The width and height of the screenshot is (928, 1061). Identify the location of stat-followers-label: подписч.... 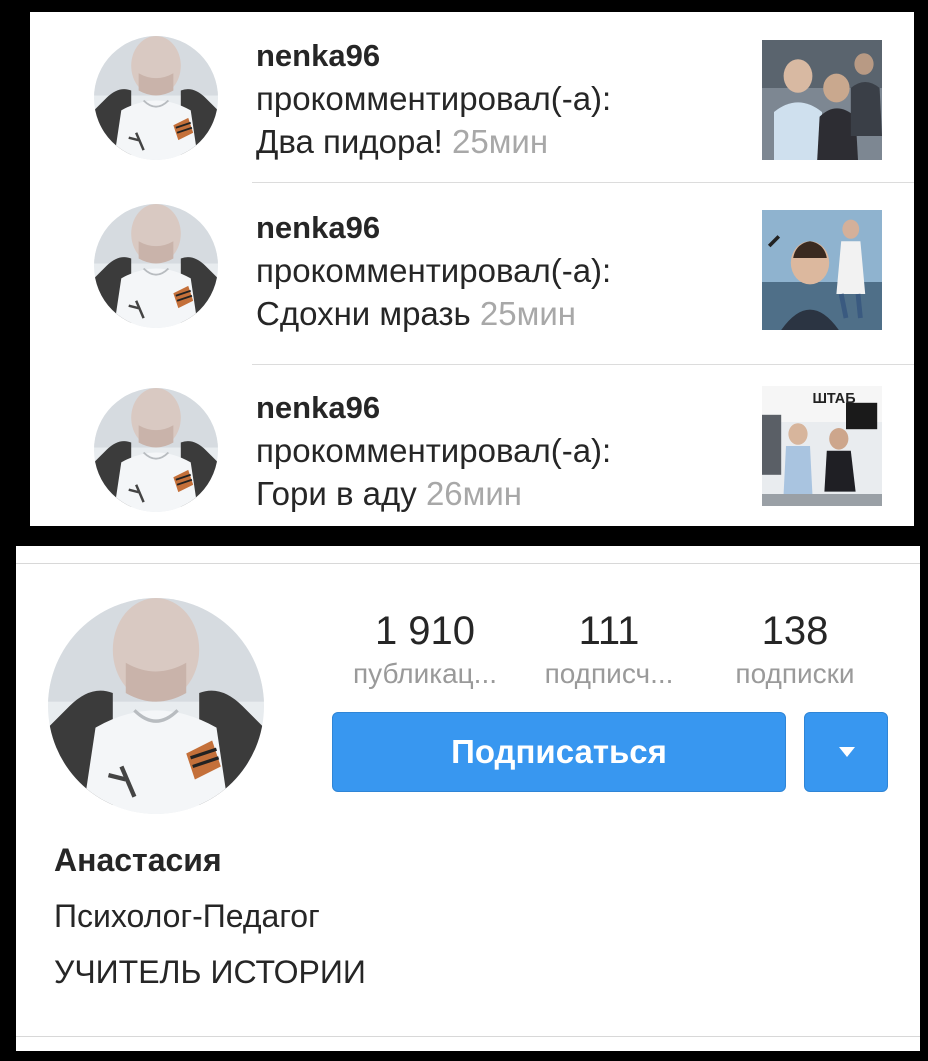
(609, 673).